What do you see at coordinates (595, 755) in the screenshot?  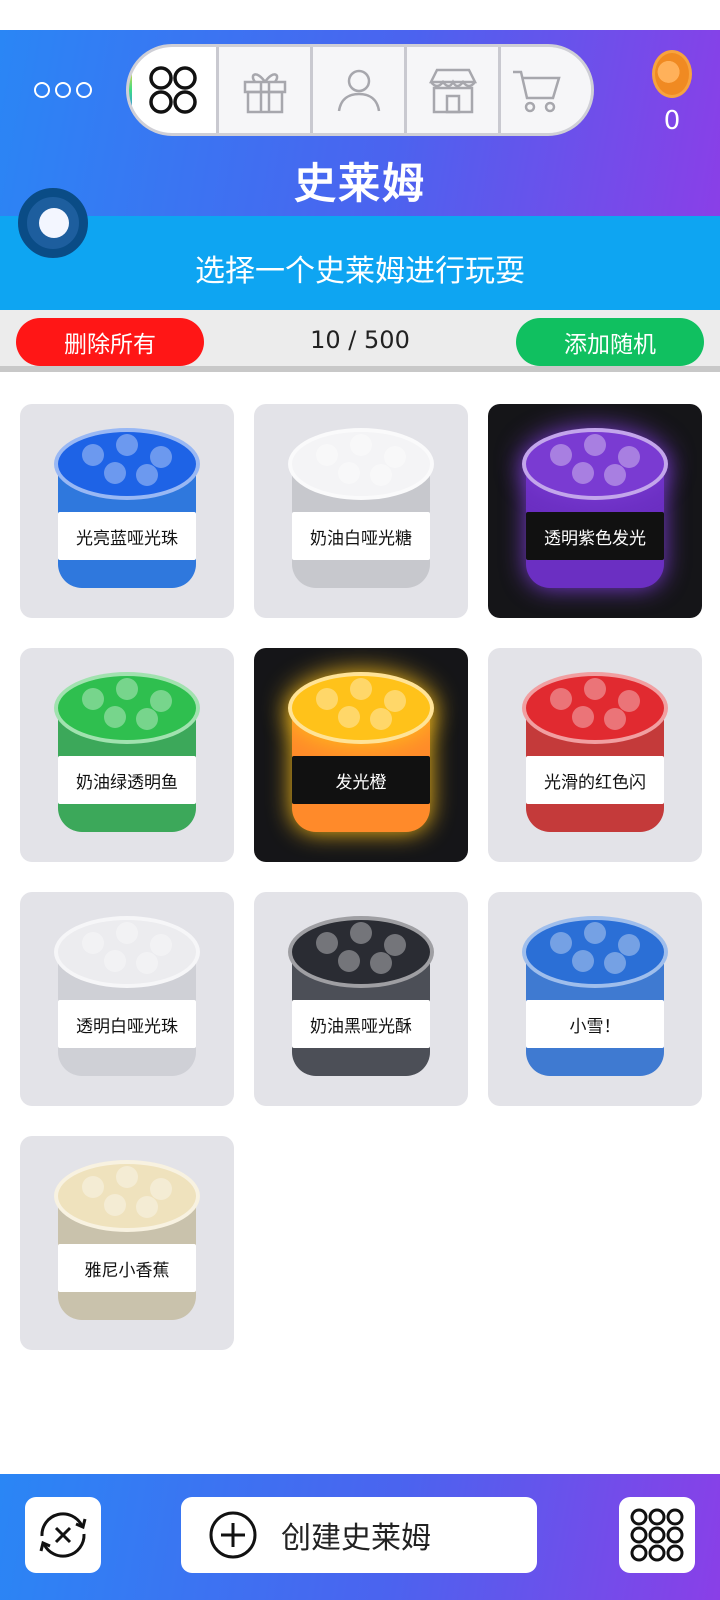 I see `slime-card: 光滑的红色闪` at bounding box center [595, 755].